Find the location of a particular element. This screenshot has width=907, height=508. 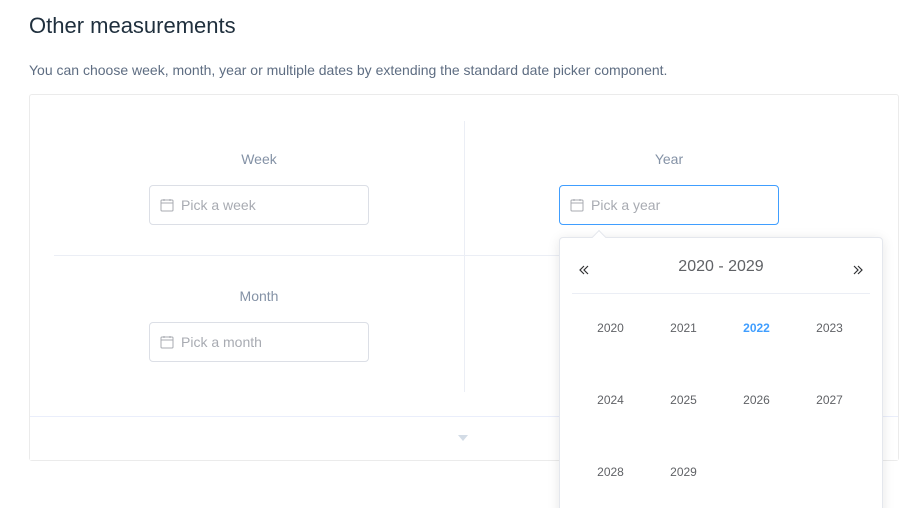

week-label: Week is located at coordinates (259, 159).